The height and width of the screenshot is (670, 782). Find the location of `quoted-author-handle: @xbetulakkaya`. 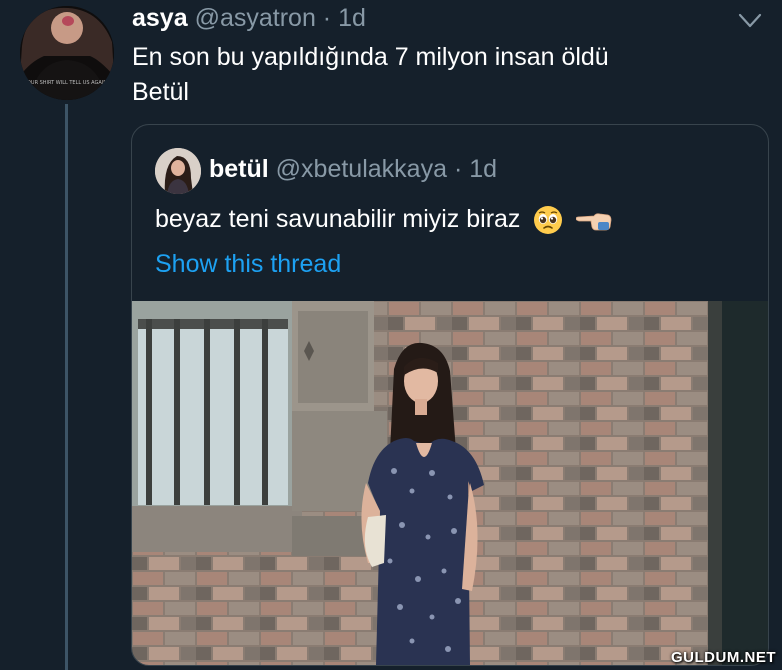

quoted-author-handle: @xbetulakkaya is located at coordinates (361, 169).